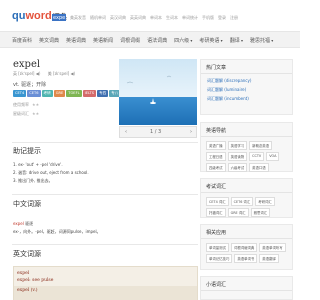  Describe the element at coordinates (216, 212) in the screenshot. I see `exam-chip-link: 托福词汇` at that location.